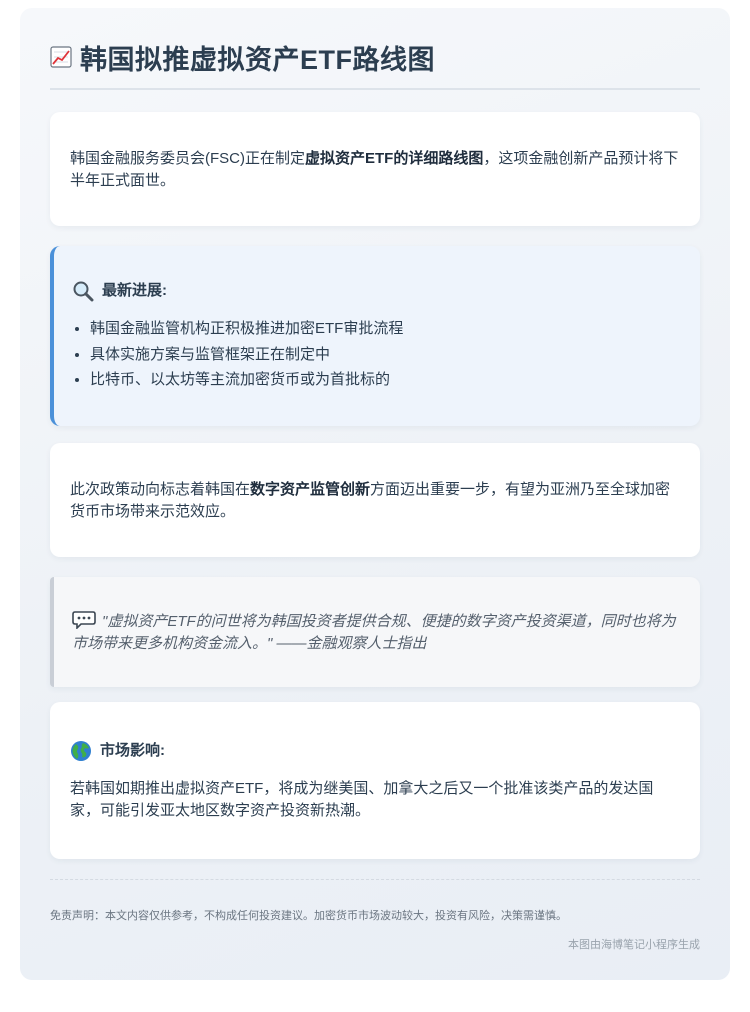 The height and width of the screenshot is (1012, 750). Describe the element at coordinates (257, 59) in the screenshot. I see `page-title: 韩国拟推虚拟资产ETF路线图` at that location.